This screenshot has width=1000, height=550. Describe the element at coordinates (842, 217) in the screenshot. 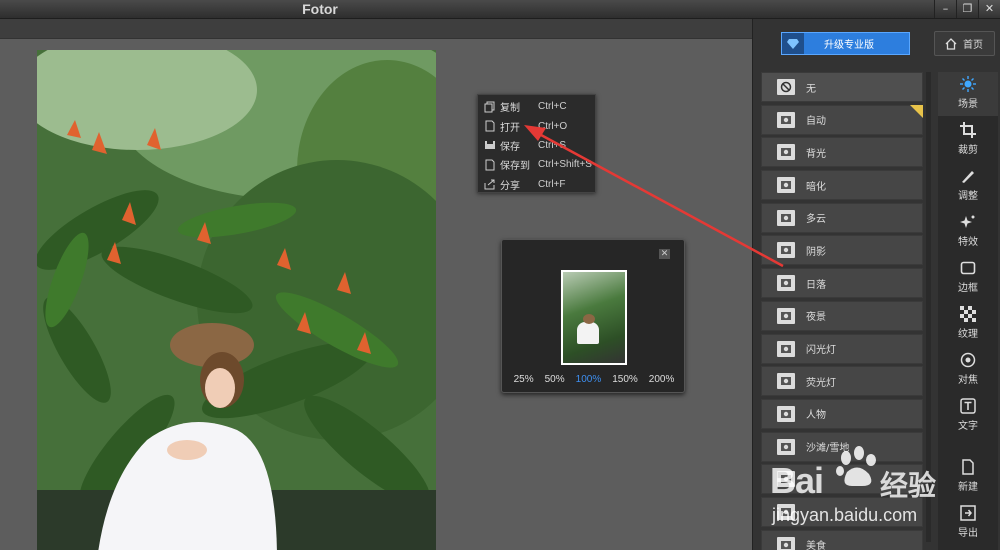

I see `scene-item: 多云` at that location.